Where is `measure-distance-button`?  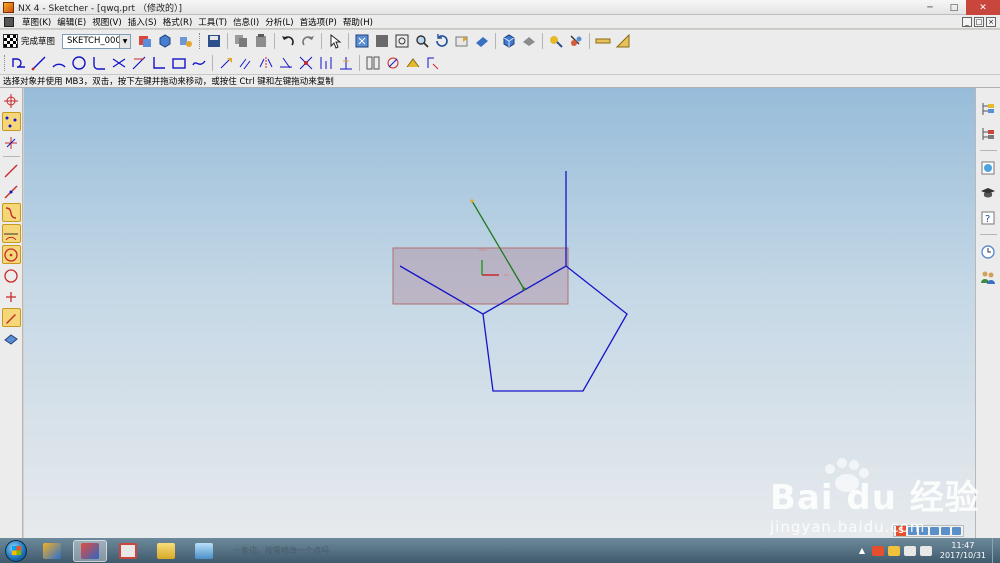 measure-distance-button is located at coordinates (603, 41).